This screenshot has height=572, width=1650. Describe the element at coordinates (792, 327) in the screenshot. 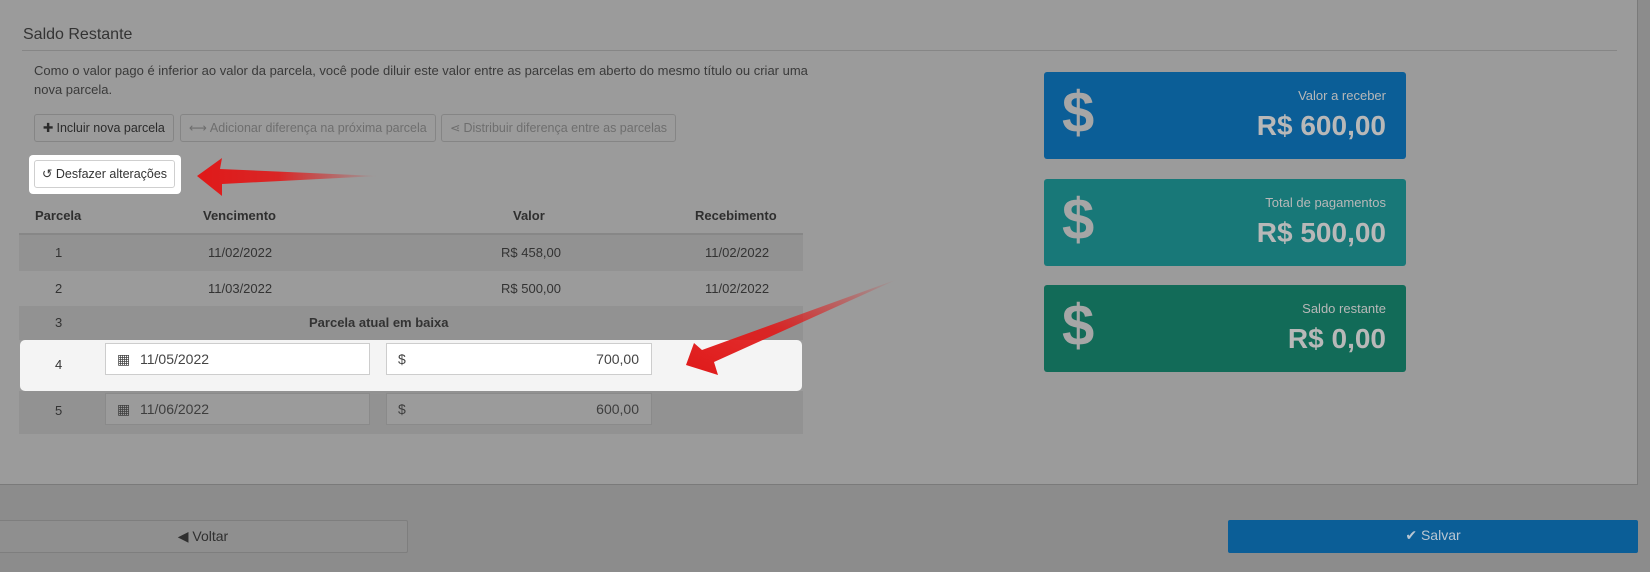

I see `arrow-to-amount-input` at that location.